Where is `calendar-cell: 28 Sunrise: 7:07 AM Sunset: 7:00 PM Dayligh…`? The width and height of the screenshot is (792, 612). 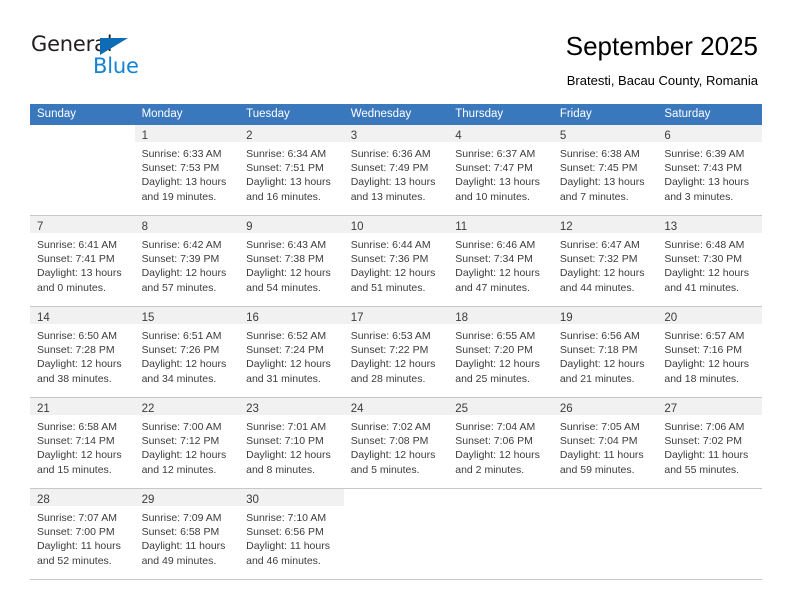 calendar-cell: 28 Sunrise: 7:07 AM Sunset: 7:00 PM Dayligh… is located at coordinates (82, 534).